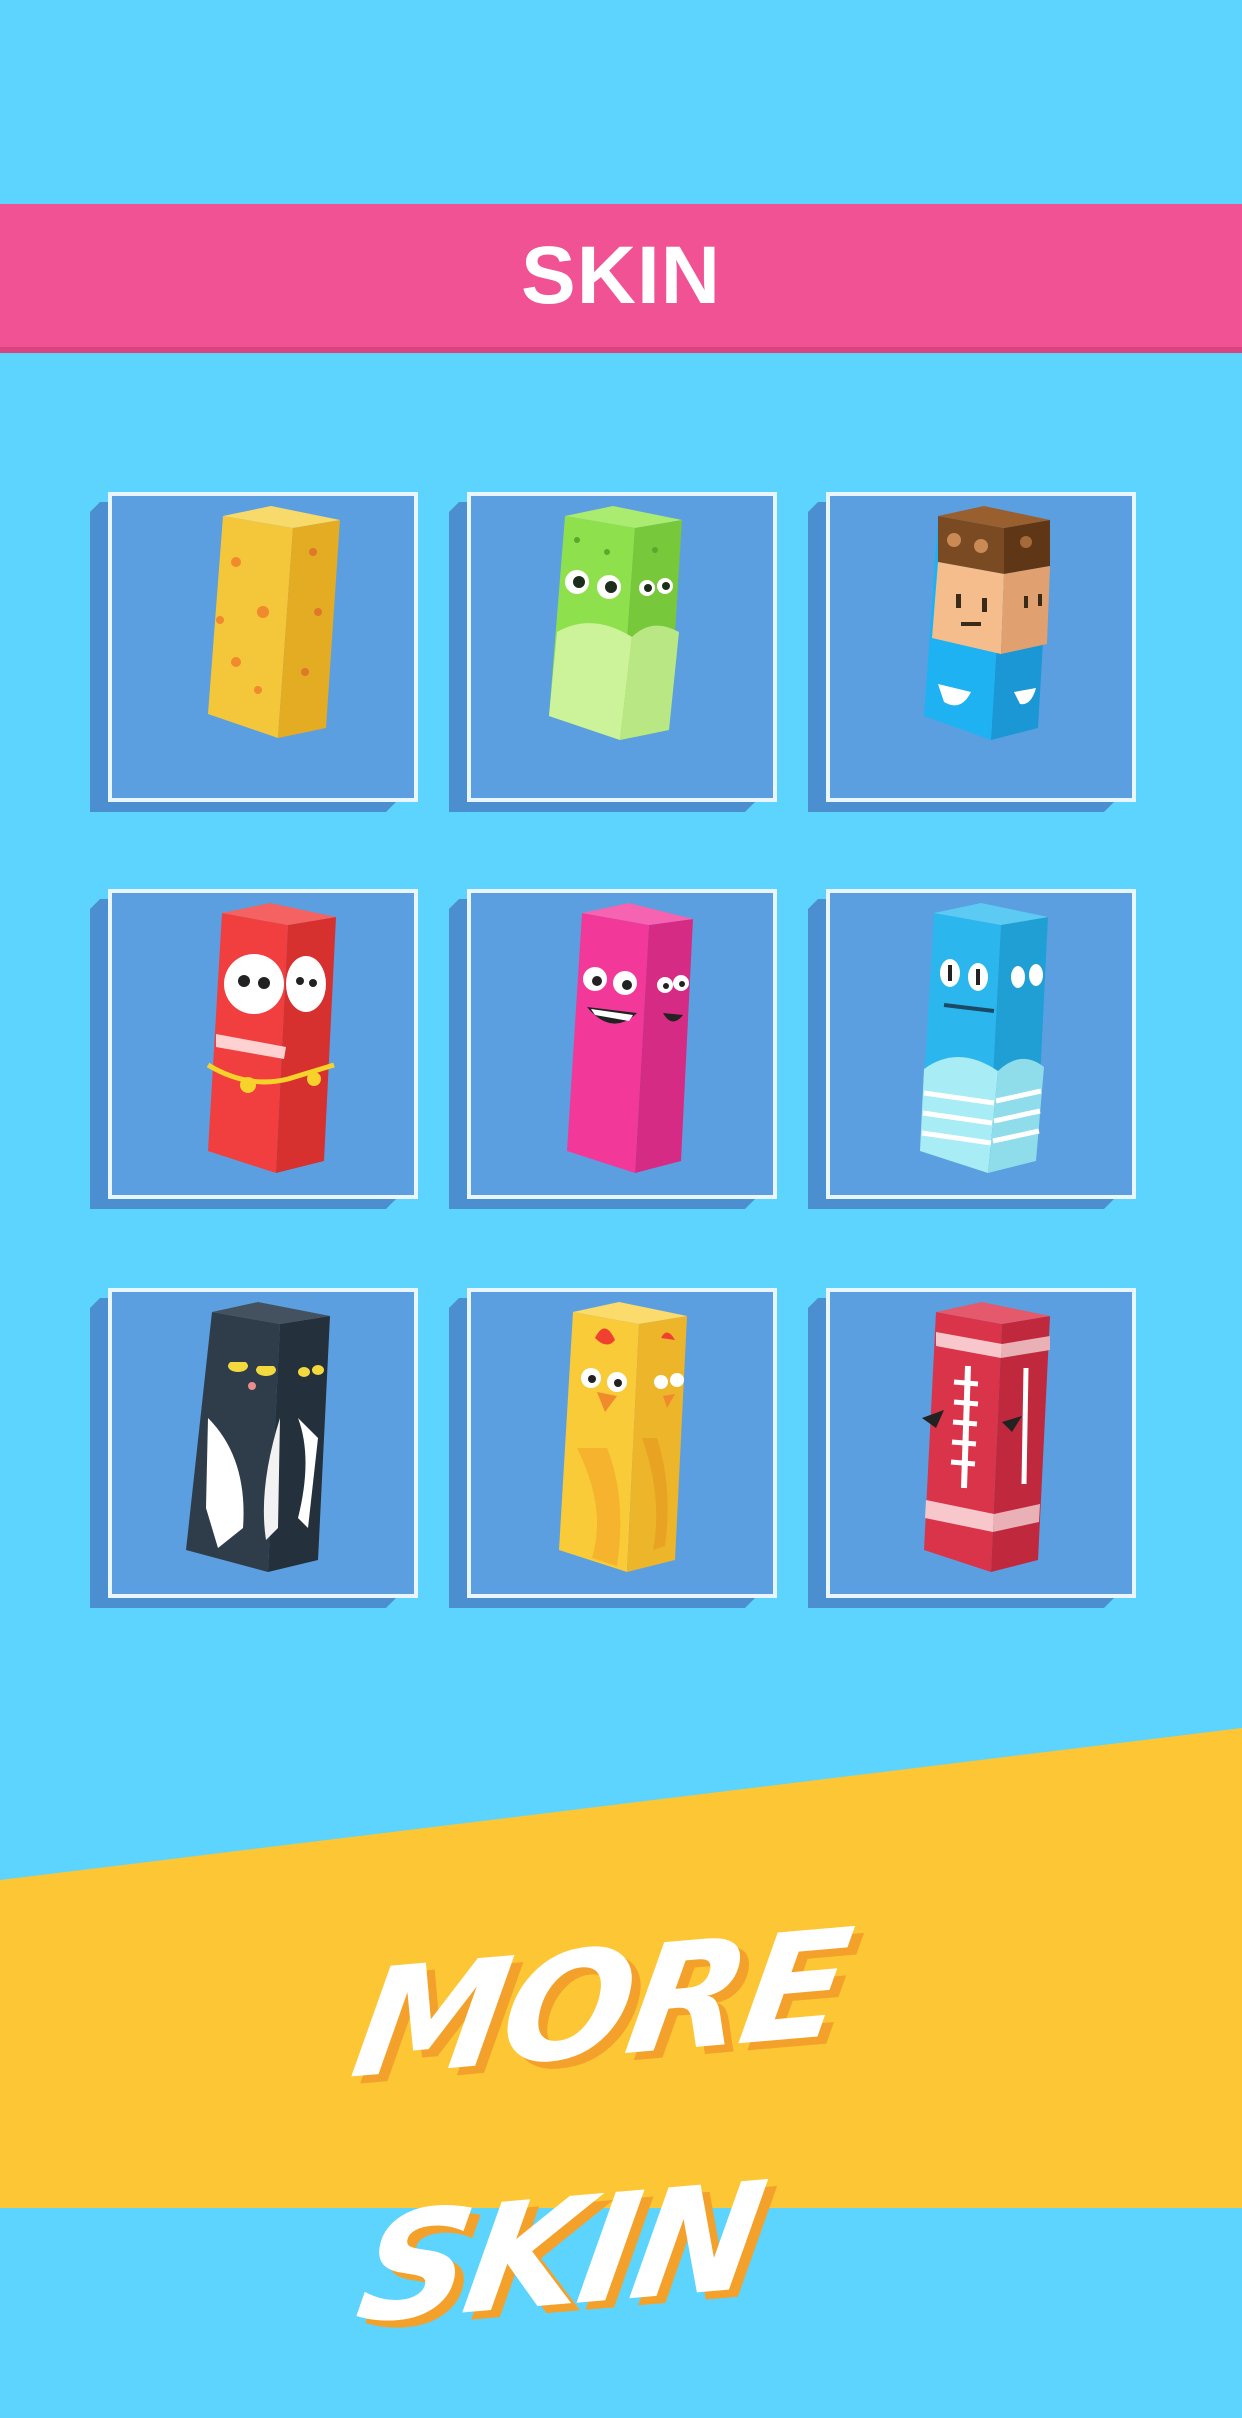 Image resolution: width=1242 pixels, height=2418 pixels. I want to click on more-skin-button: MORE SKIN, so click(600, 2118).